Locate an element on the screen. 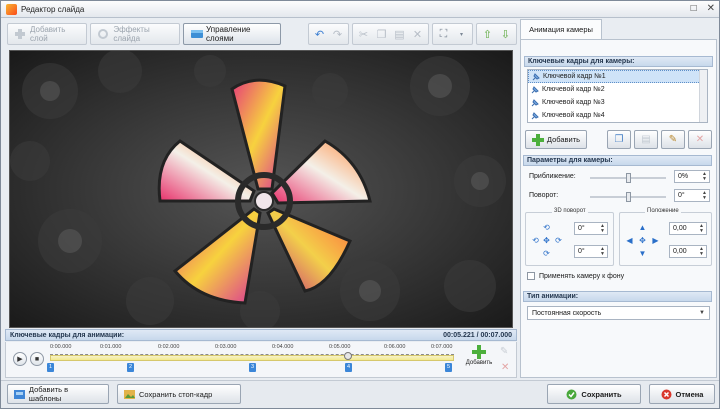 The height and width of the screenshot is (409, 720). add-to-templates-button: Добавить в шаблоны is located at coordinates (58, 394).